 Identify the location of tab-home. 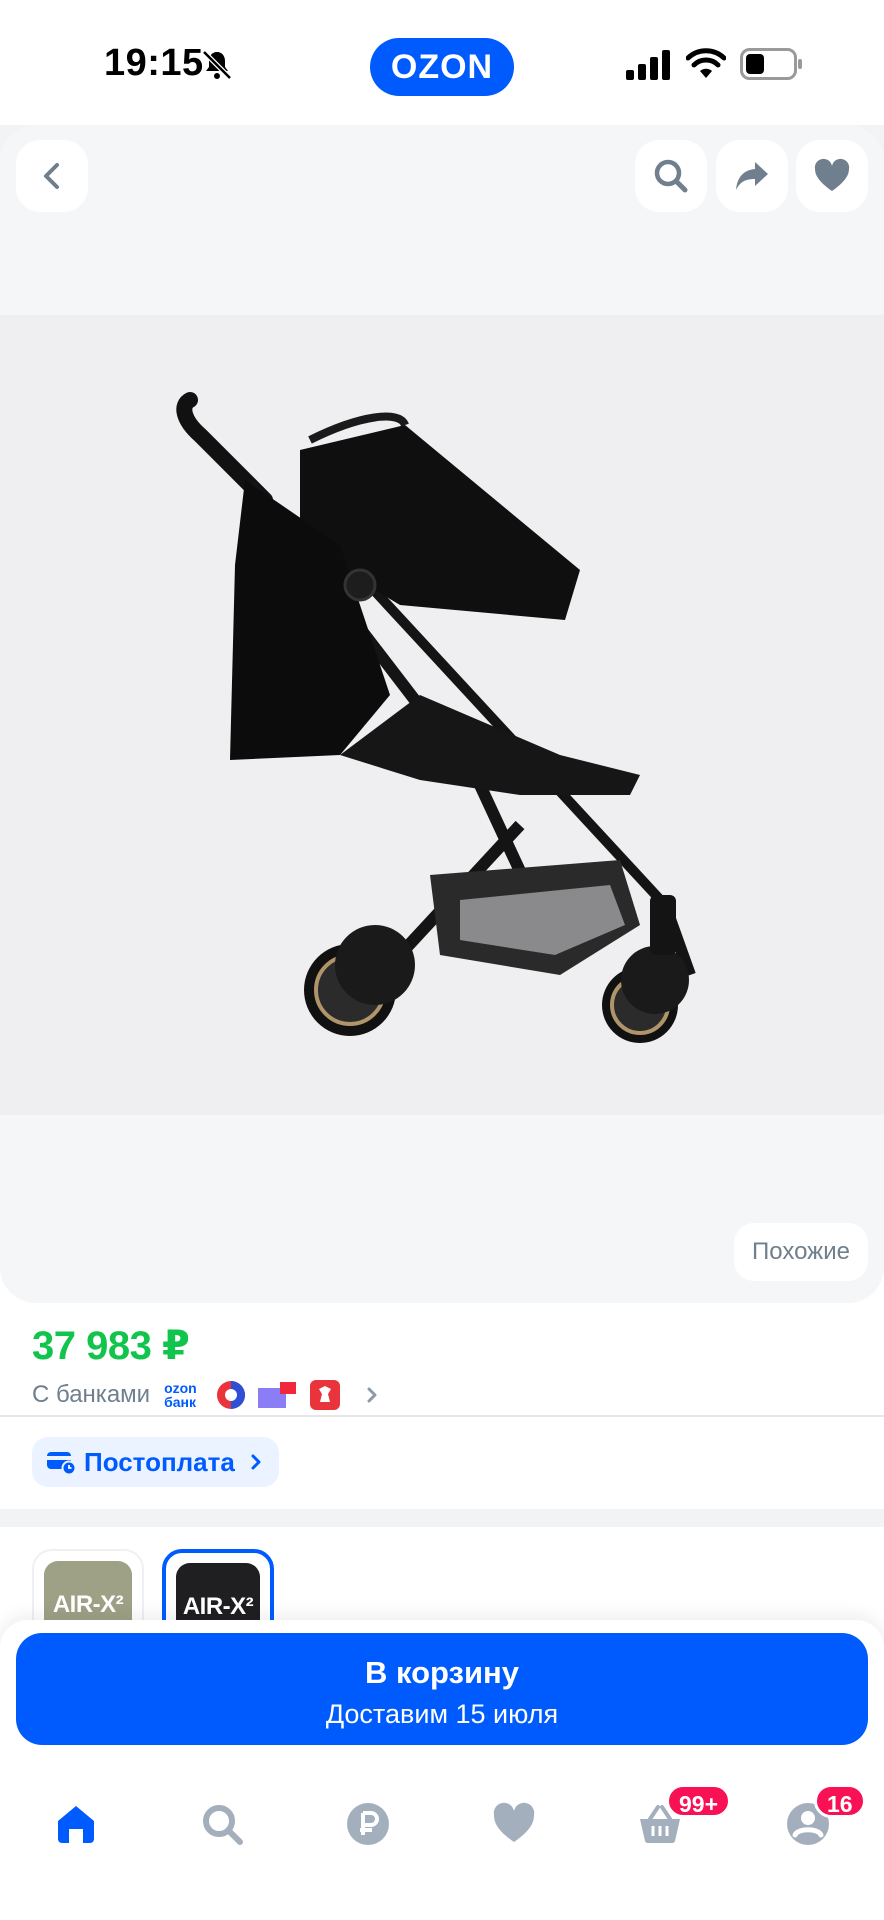
(76, 1824).